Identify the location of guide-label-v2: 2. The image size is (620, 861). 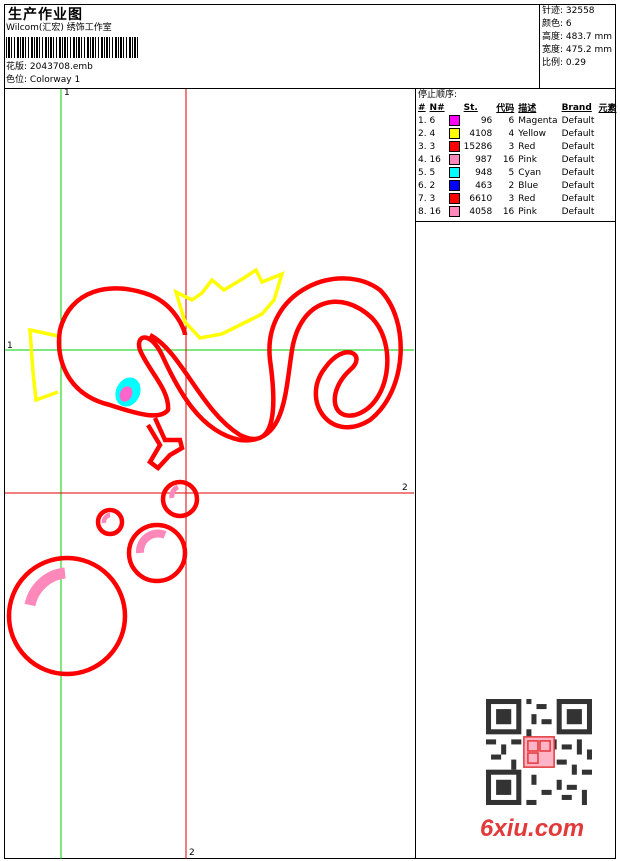
(192, 853).